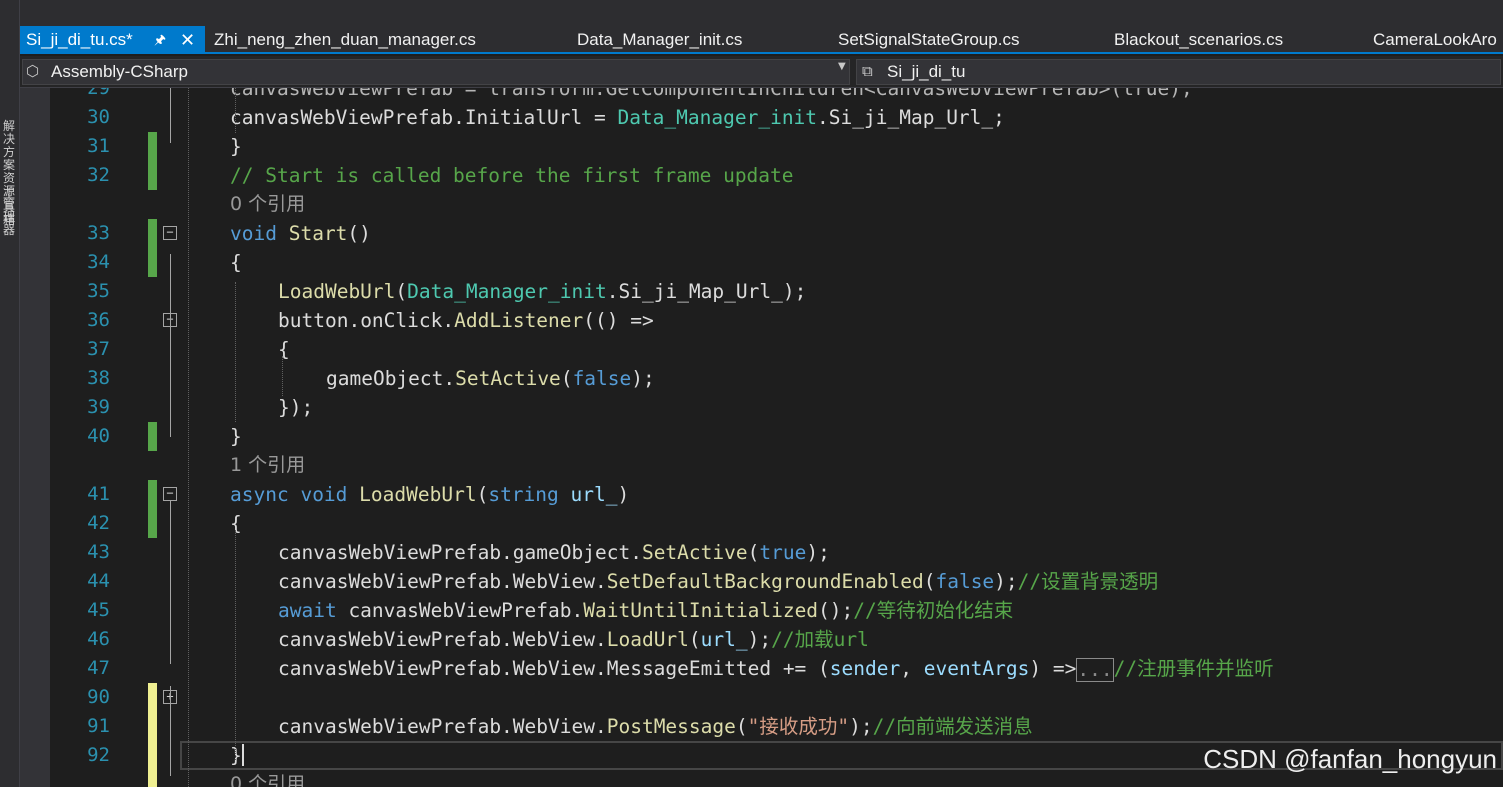 Image resolution: width=1503 pixels, height=787 pixels. What do you see at coordinates (10, 207) in the screenshot?
I see `toolbox-tab: 工具箱` at bounding box center [10, 207].